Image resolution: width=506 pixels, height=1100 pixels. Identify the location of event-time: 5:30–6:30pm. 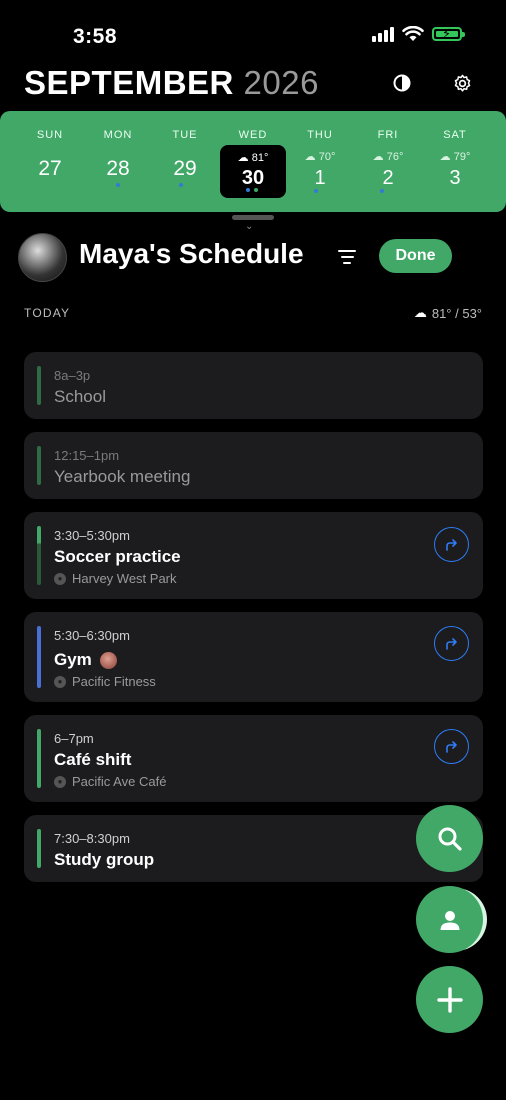
(92, 635).